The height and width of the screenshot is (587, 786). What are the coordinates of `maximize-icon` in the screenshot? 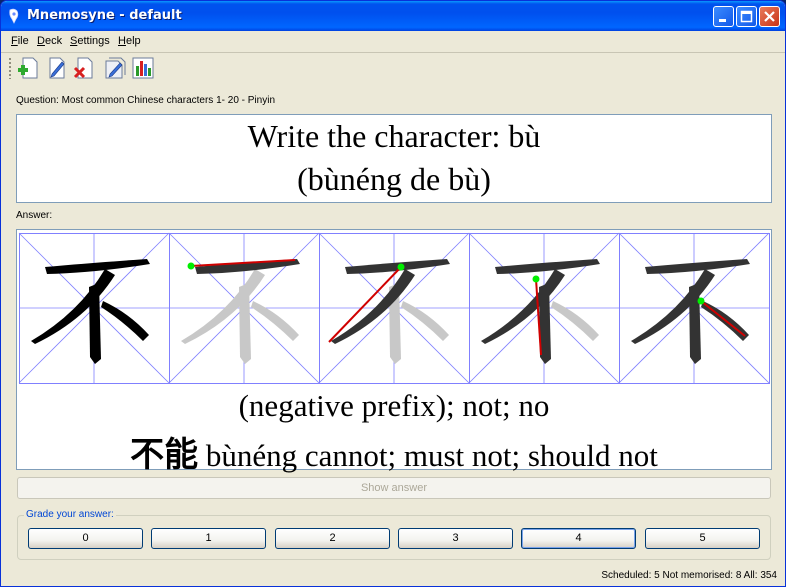 It's located at (746, 16).